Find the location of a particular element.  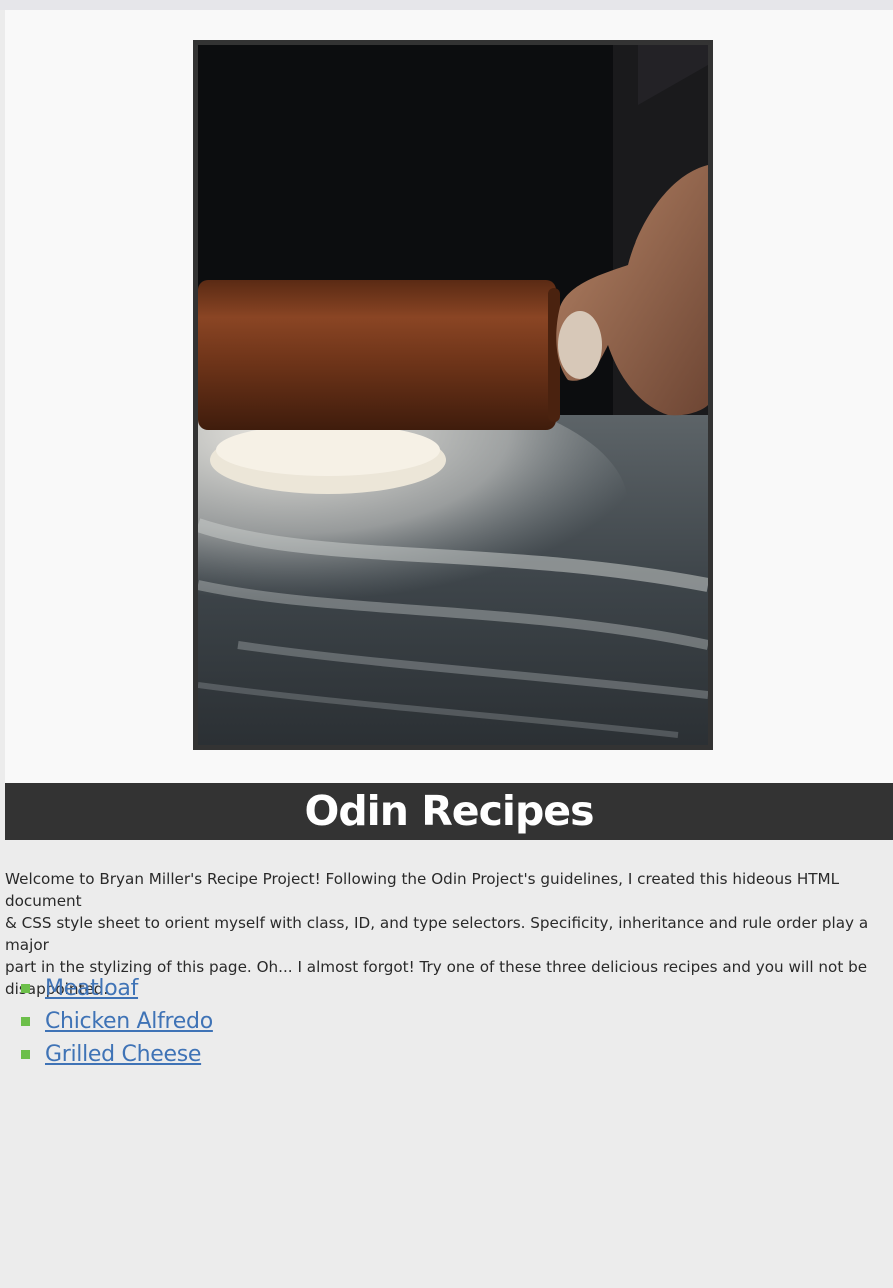

browser-top-strip is located at coordinates (446, 5).